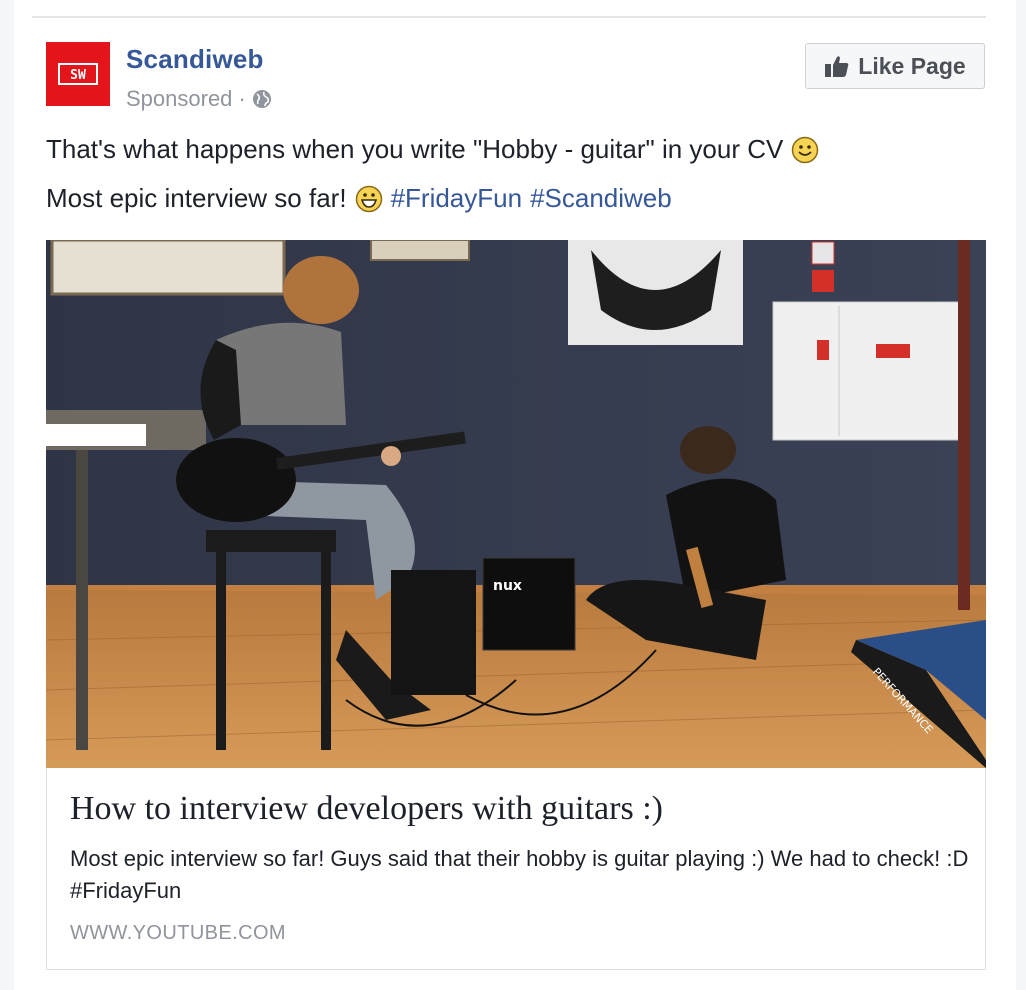 The width and height of the screenshot is (1026, 990). I want to click on grin-emoji-icon, so click(368, 198).